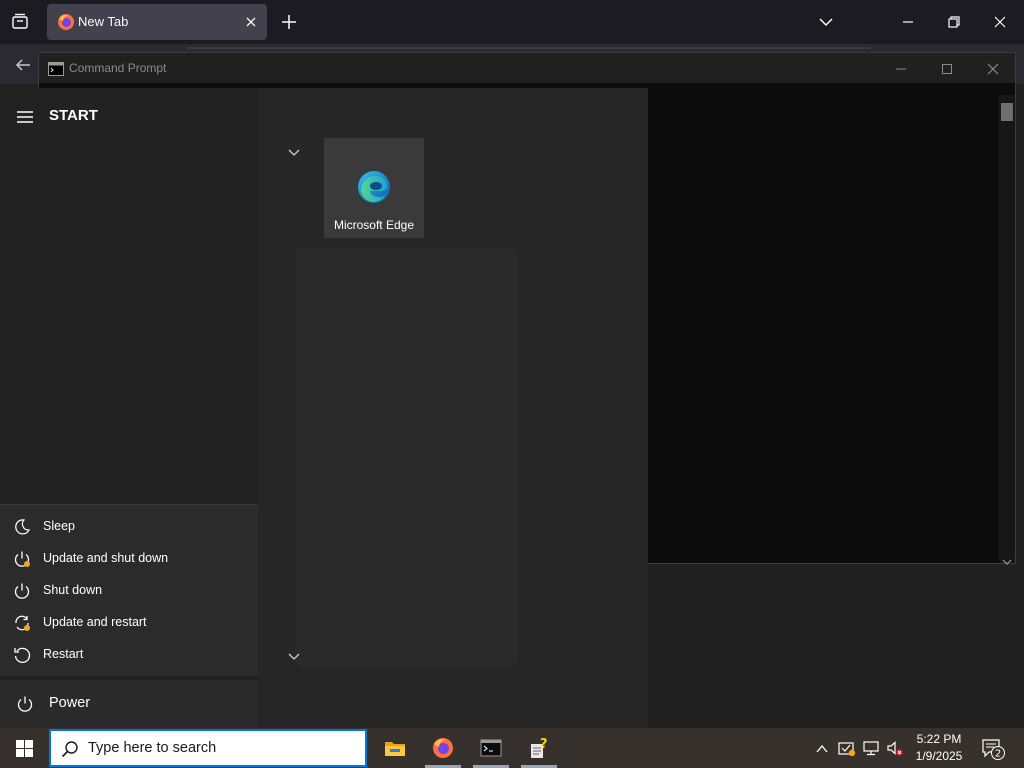 The width and height of the screenshot is (1024, 768). Describe the element at coordinates (129, 655) in the screenshot. I see `menu-item-restart: Restart` at that location.